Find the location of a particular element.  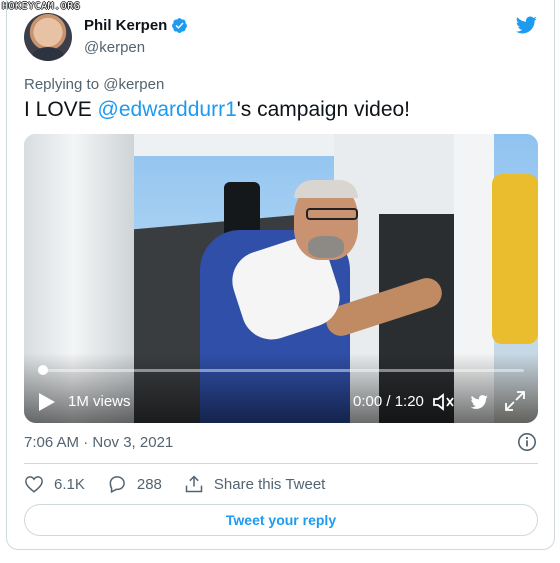

verified-badge-icon is located at coordinates (180, 25).